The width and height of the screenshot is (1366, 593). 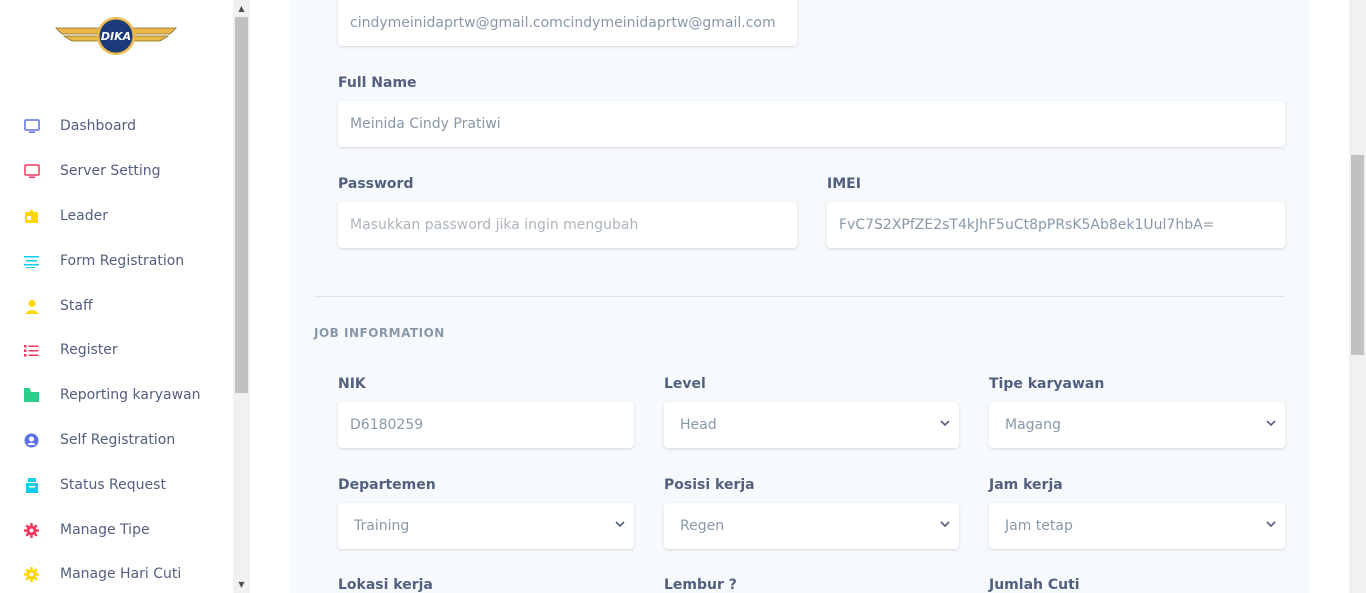 I want to click on sidebar-item-label: Staff, so click(x=76, y=306).